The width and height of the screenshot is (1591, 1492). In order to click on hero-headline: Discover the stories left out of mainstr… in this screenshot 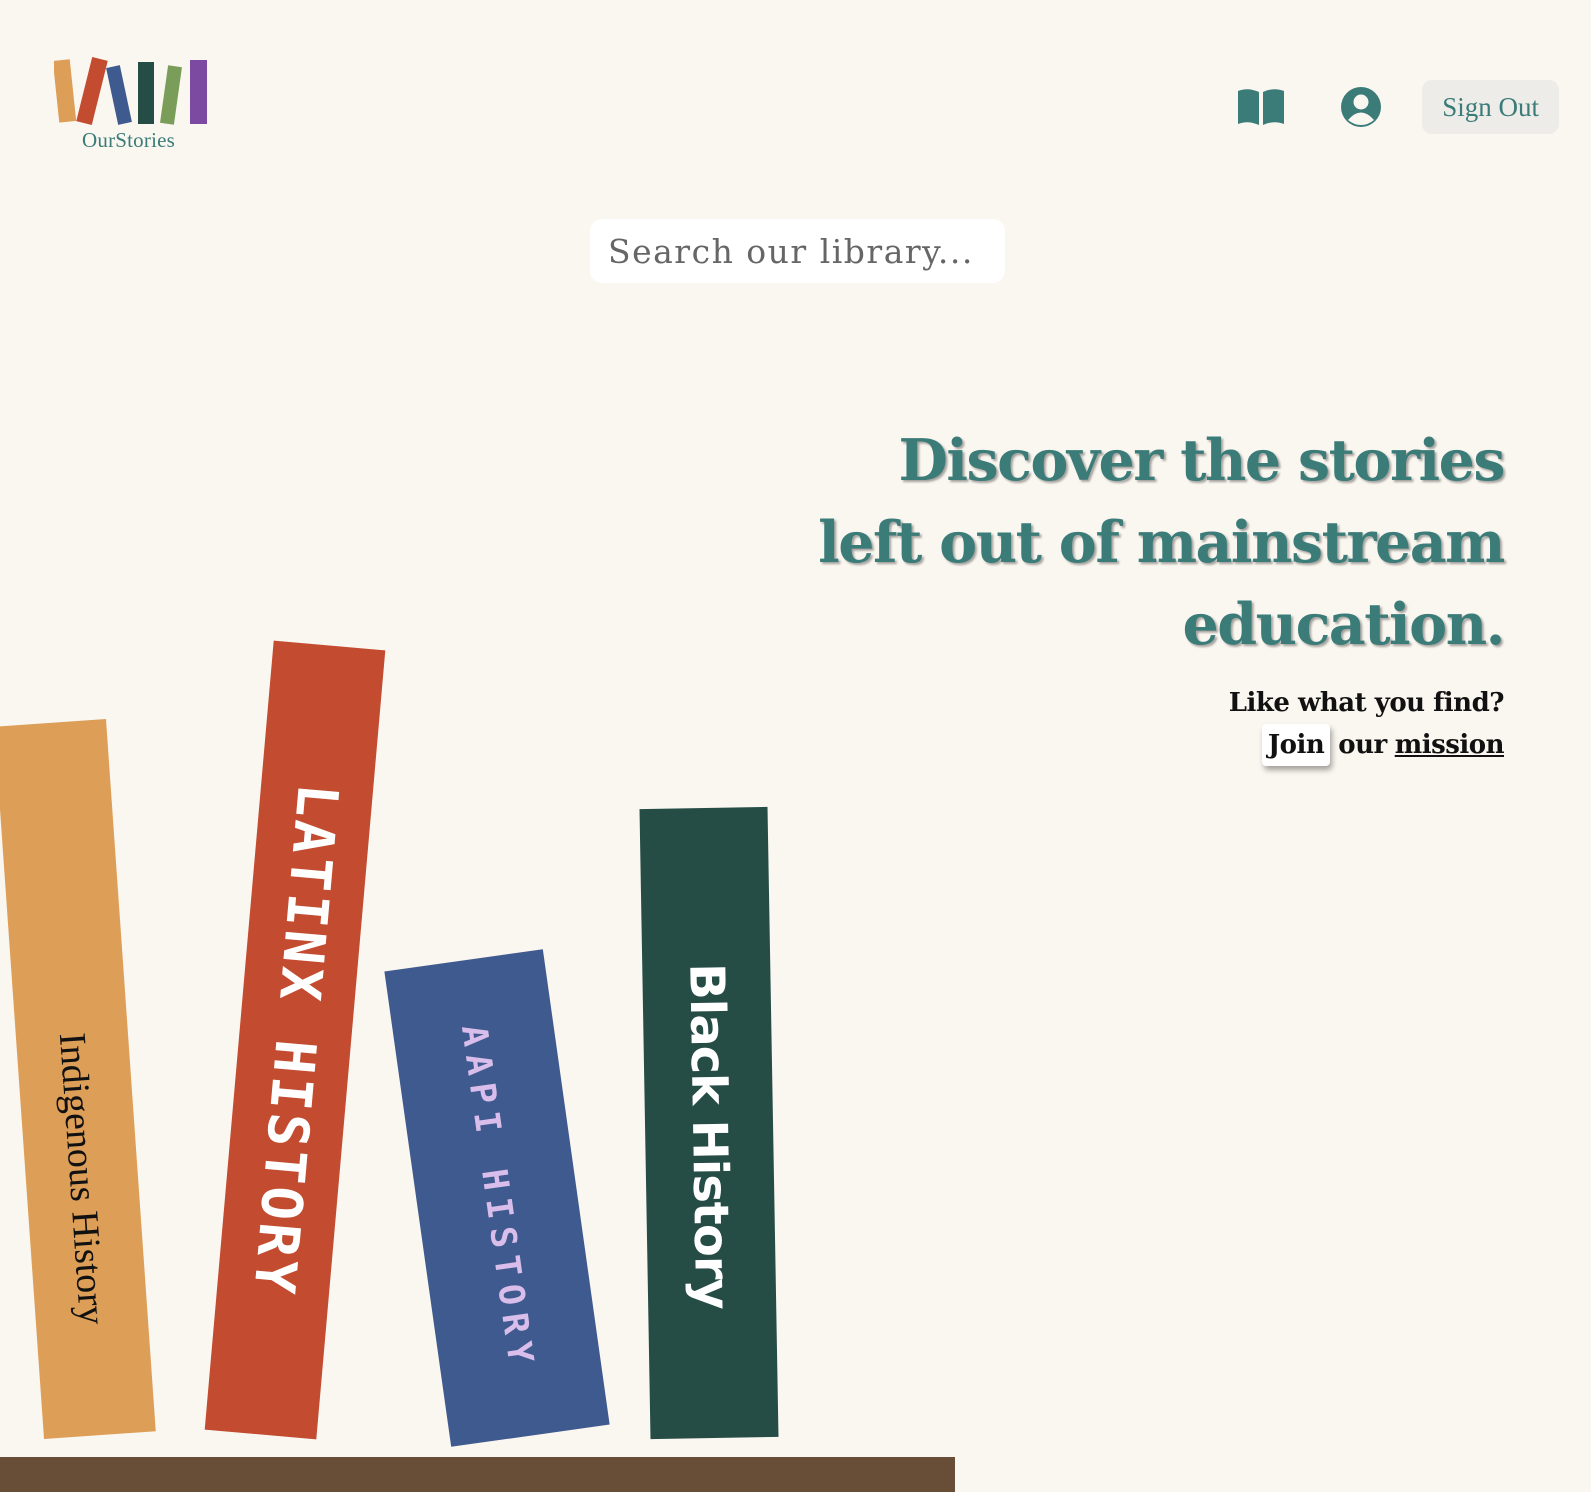, I will do `click(1105, 543)`.